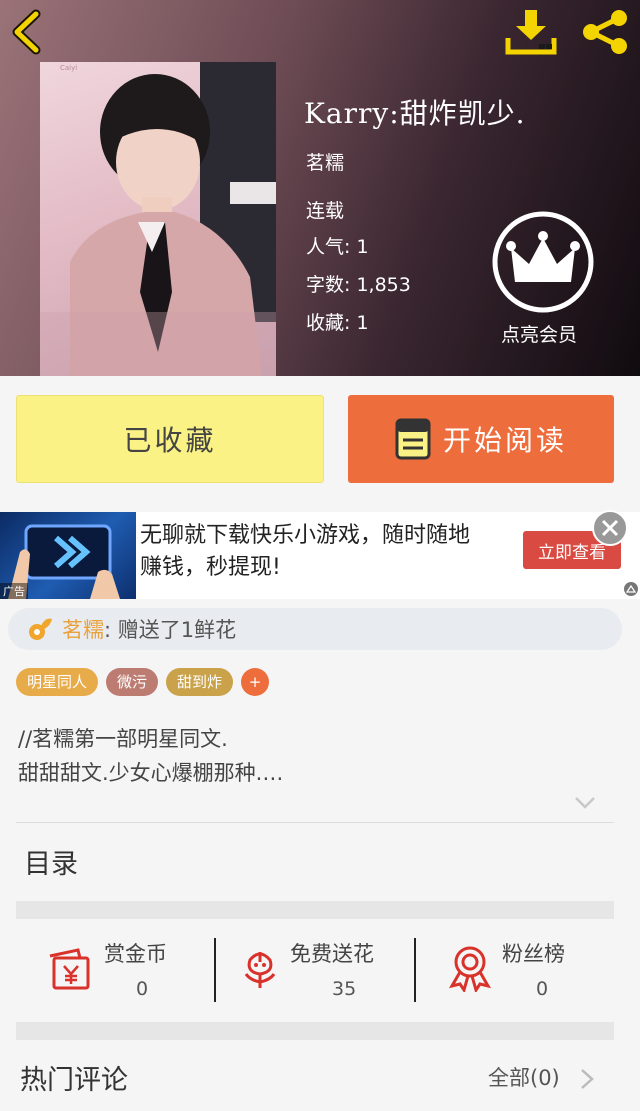 This screenshot has height=1111, width=640. Describe the element at coordinates (325, 161) in the screenshot. I see `book-author: 茗糯` at that location.